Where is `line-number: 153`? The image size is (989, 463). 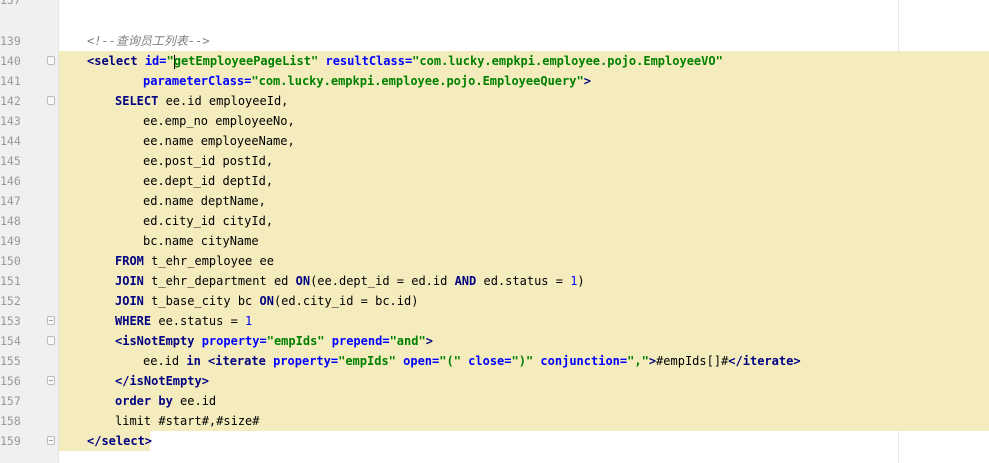
line-number: 153 is located at coordinates (10, 321).